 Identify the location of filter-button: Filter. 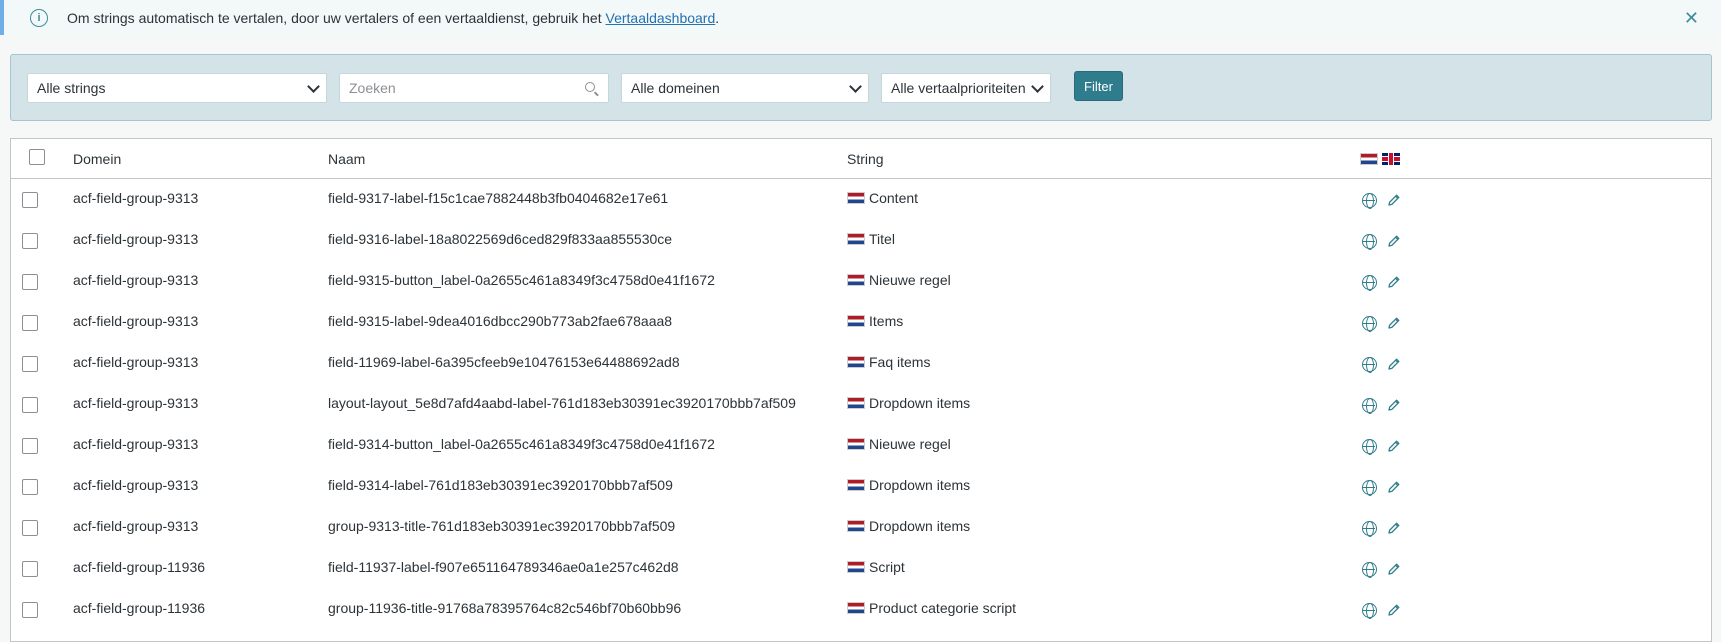
(1098, 86).